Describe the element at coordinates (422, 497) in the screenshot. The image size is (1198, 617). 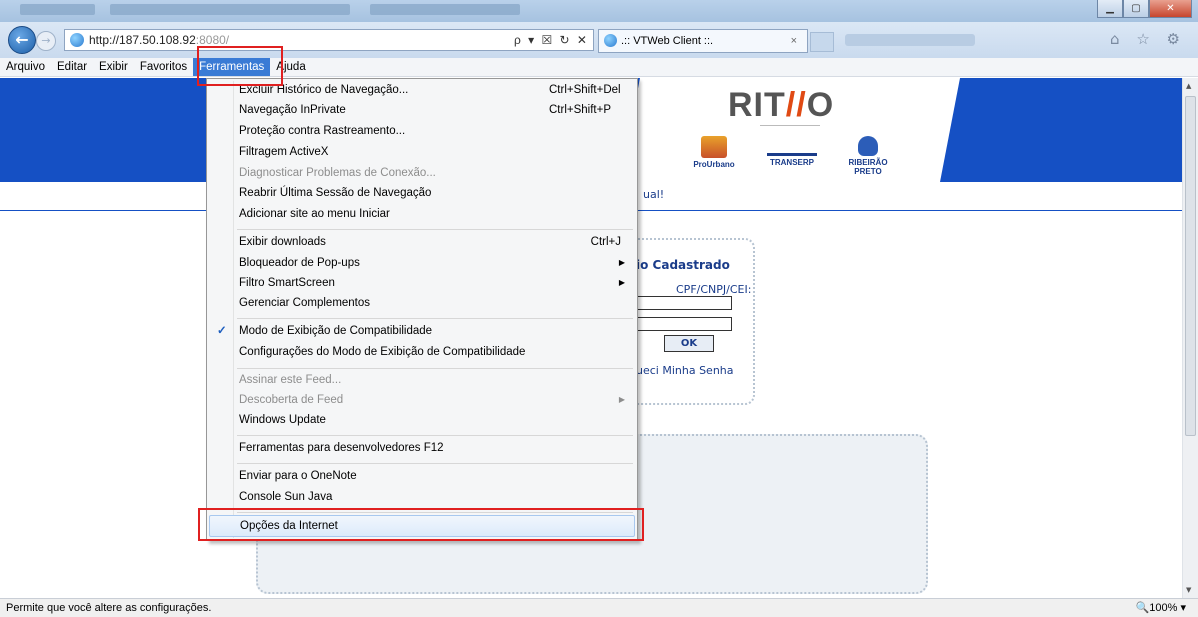
I see `menu-item-console-sun-java: Console Sun Java` at that location.